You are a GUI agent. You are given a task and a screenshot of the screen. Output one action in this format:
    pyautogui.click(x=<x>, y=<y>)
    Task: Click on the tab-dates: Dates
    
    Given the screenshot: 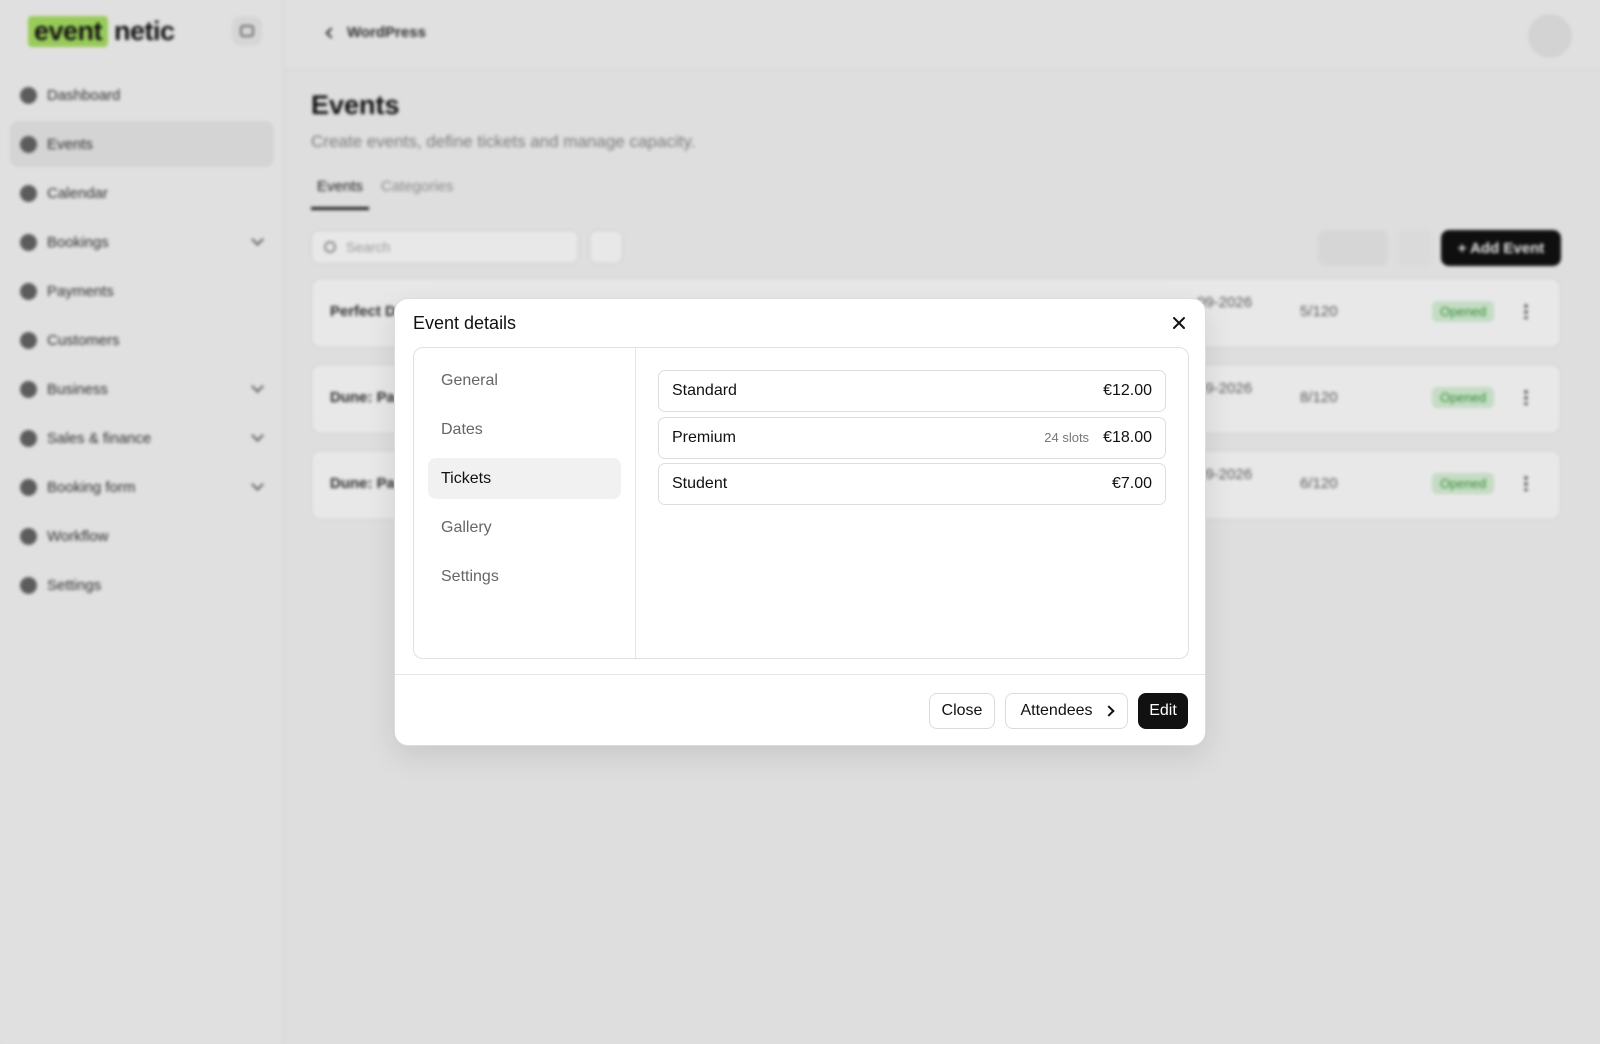 What is the action you would take?
    pyautogui.click(x=524, y=429)
    